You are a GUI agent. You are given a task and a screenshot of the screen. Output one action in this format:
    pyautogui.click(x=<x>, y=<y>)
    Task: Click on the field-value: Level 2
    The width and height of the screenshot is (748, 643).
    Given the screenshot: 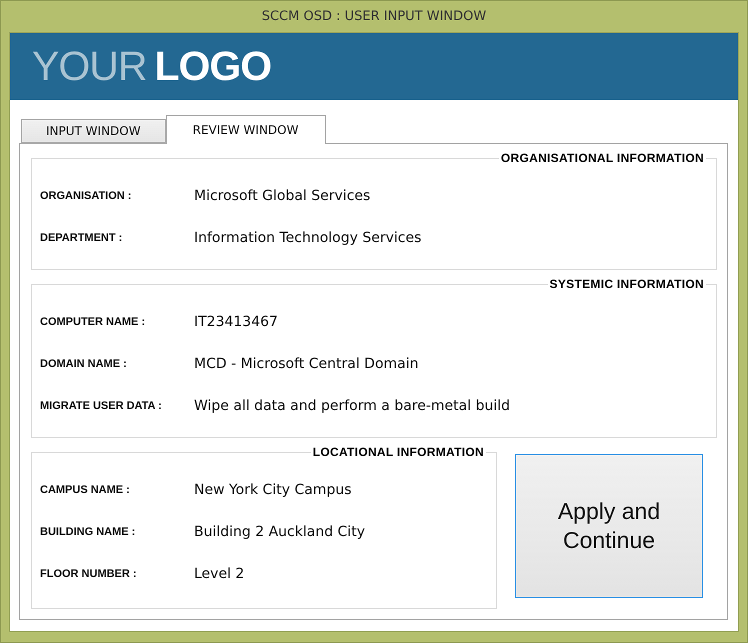 What is the action you would take?
    pyautogui.click(x=220, y=574)
    